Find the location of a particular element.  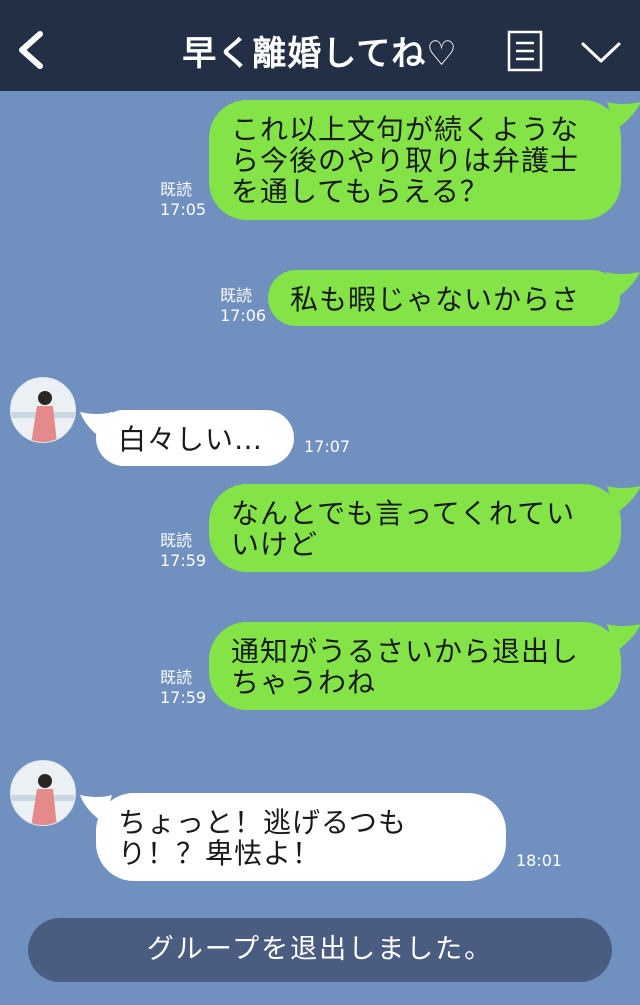

message-bubble-received: ちょっと！逃げるつもり！？卑怯よ！ is located at coordinates (293, 837).